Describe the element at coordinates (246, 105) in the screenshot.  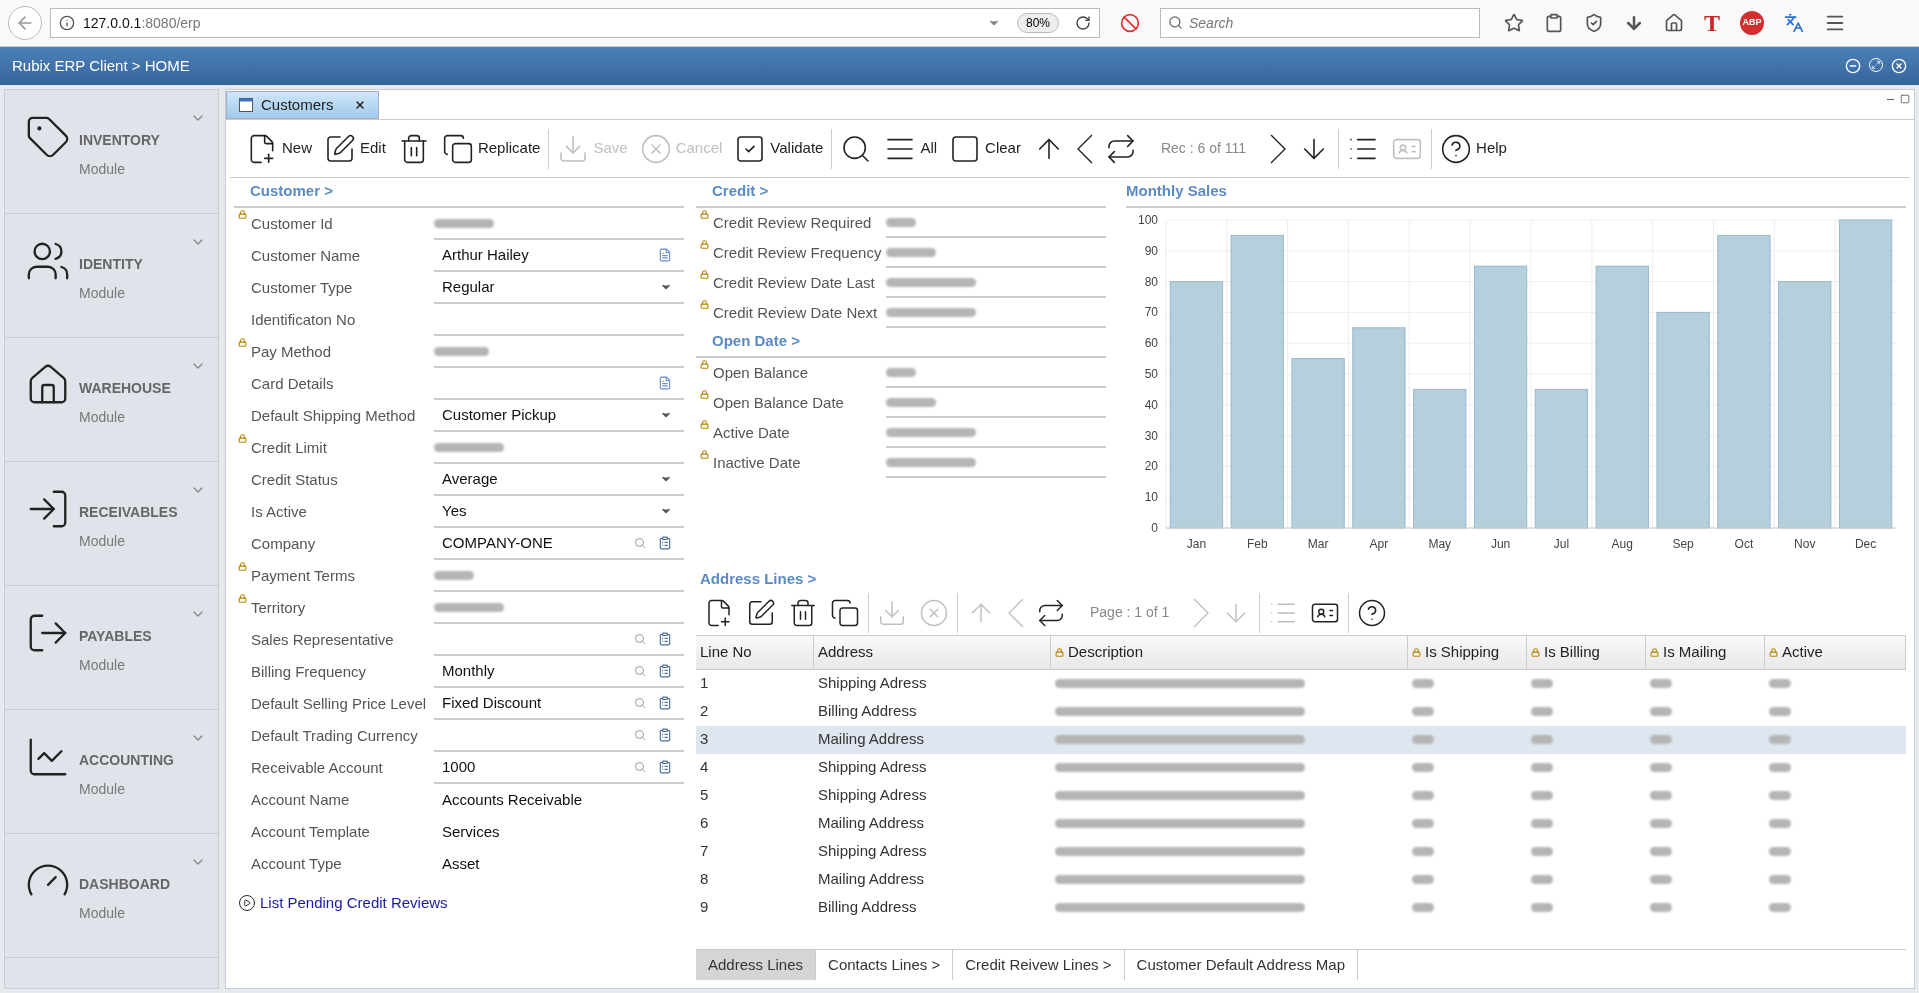
I see `window-icon` at that location.